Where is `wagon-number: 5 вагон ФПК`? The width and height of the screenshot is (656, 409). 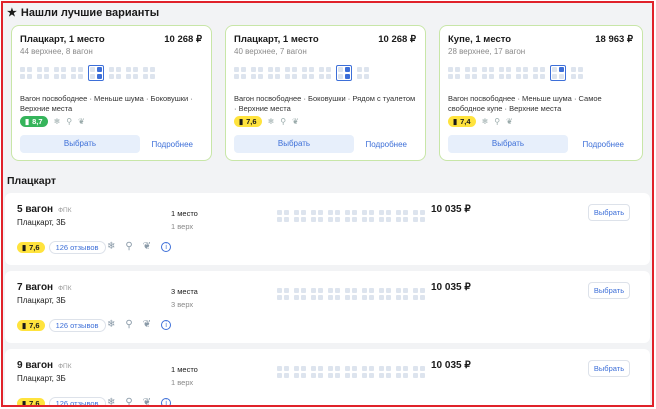
wagon-number: 5 вагон ФПК is located at coordinates (44, 209).